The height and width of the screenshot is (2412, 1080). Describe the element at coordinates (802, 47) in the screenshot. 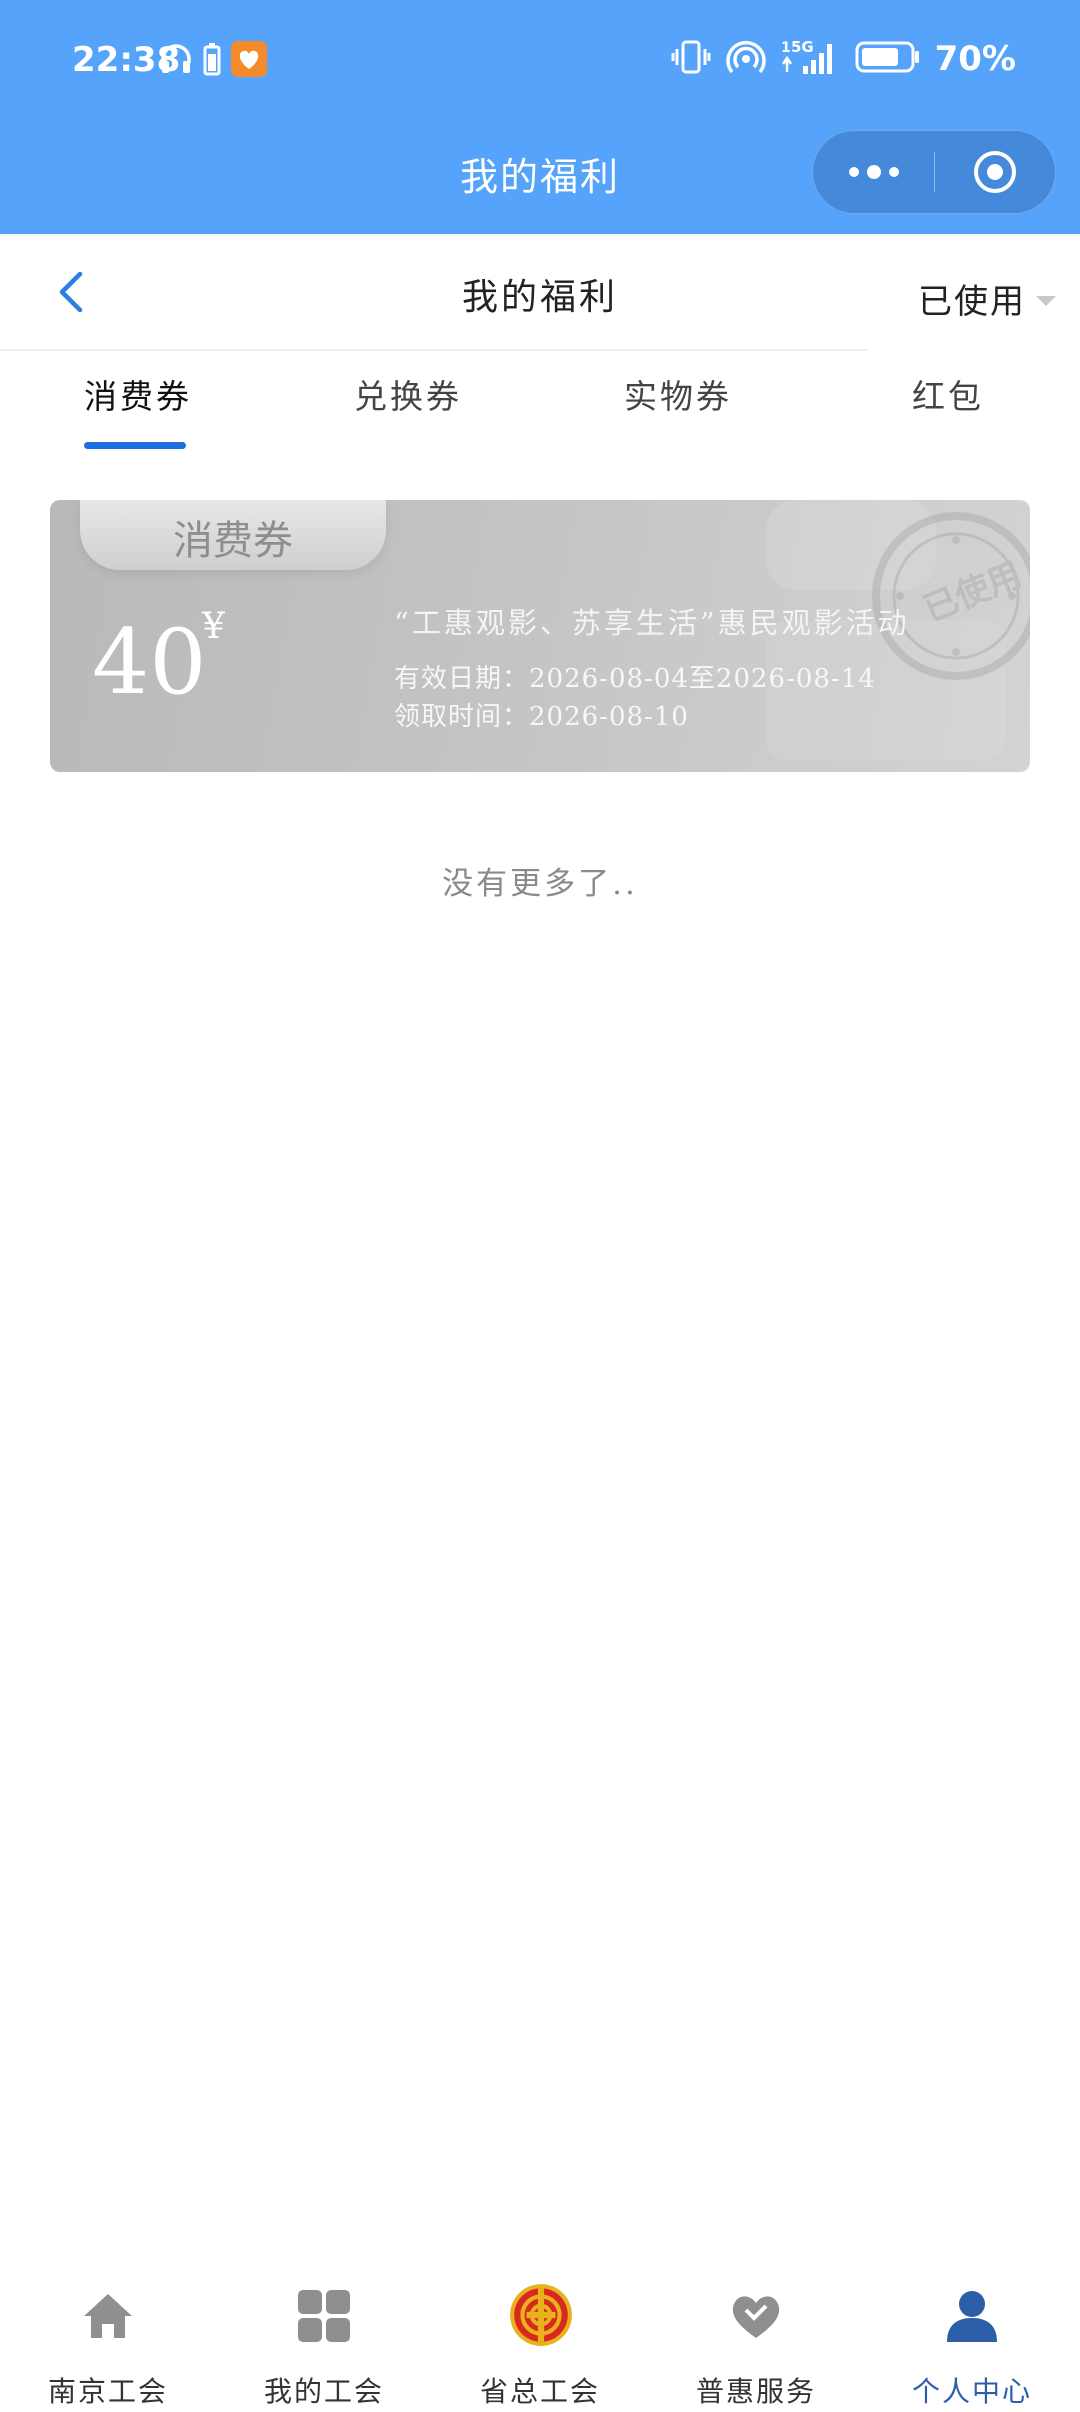

I see `svg-text: 5G` at that location.